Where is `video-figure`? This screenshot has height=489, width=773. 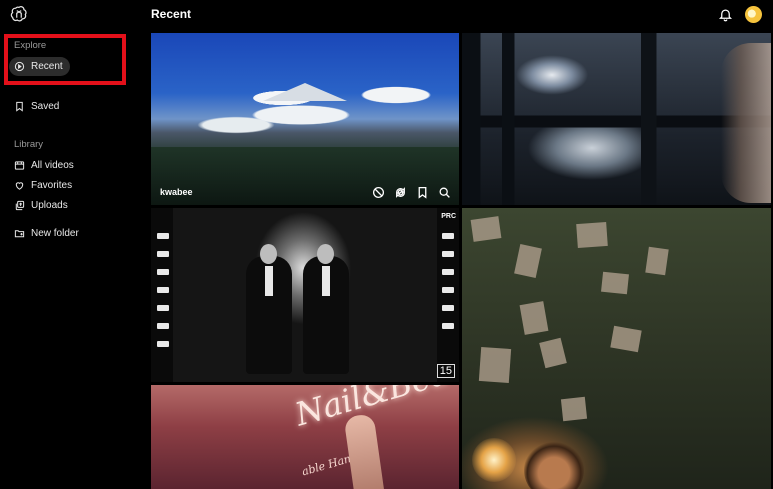 video-figure is located at coordinates (746, 123).